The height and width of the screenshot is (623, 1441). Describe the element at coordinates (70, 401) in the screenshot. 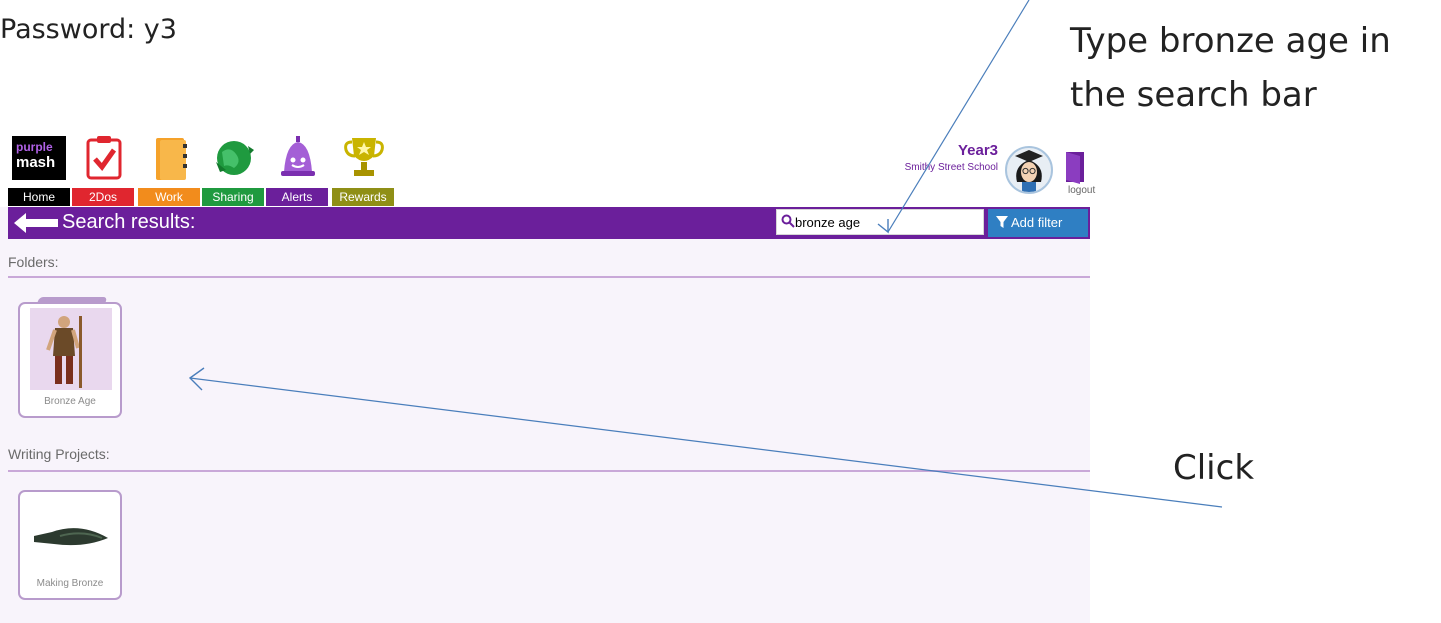

I see `folder-card-label: Bronze Age` at that location.